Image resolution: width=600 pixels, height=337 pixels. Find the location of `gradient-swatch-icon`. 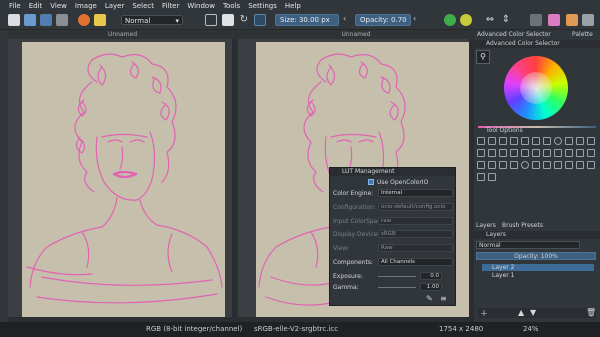

gradient-swatch-icon is located at coordinates (84, 20).